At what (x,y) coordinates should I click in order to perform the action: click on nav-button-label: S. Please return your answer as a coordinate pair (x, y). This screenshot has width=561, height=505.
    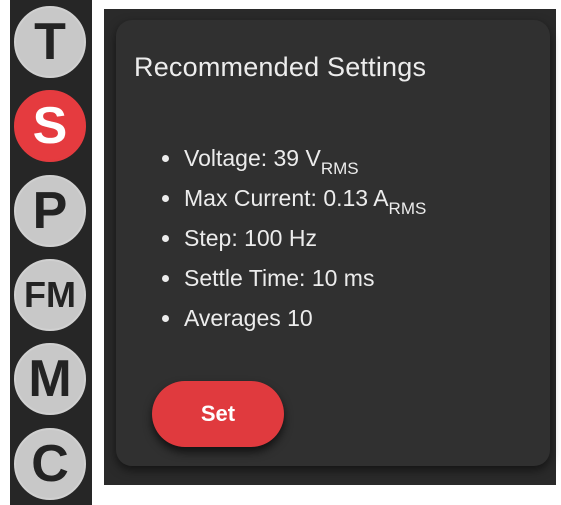
    Looking at the image, I should click on (50, 126).